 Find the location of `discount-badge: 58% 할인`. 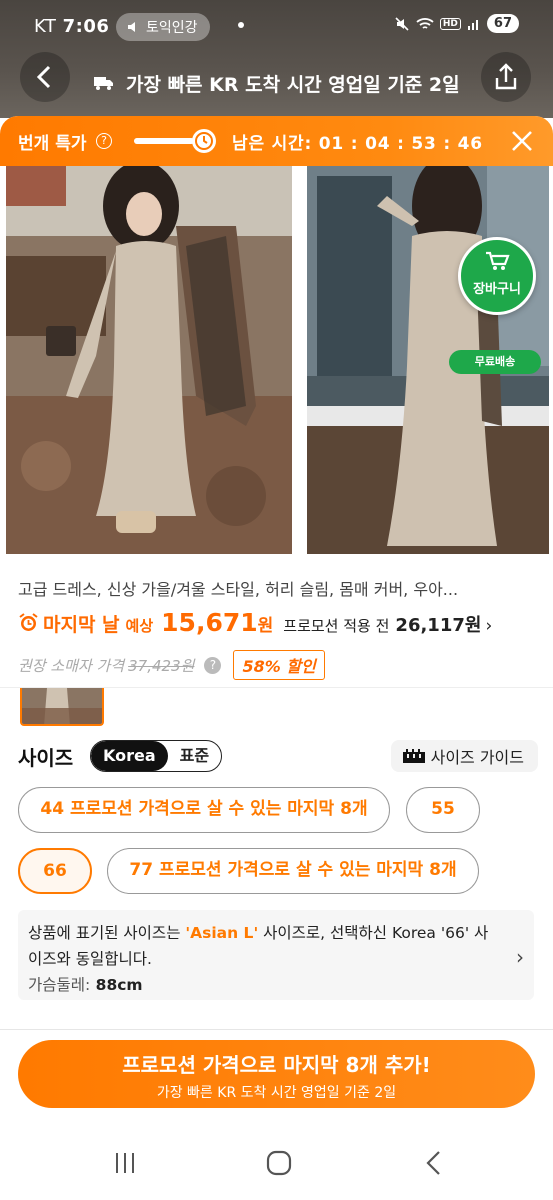

discount-badge: 58% 할인 is located at coordinates (279, 665).